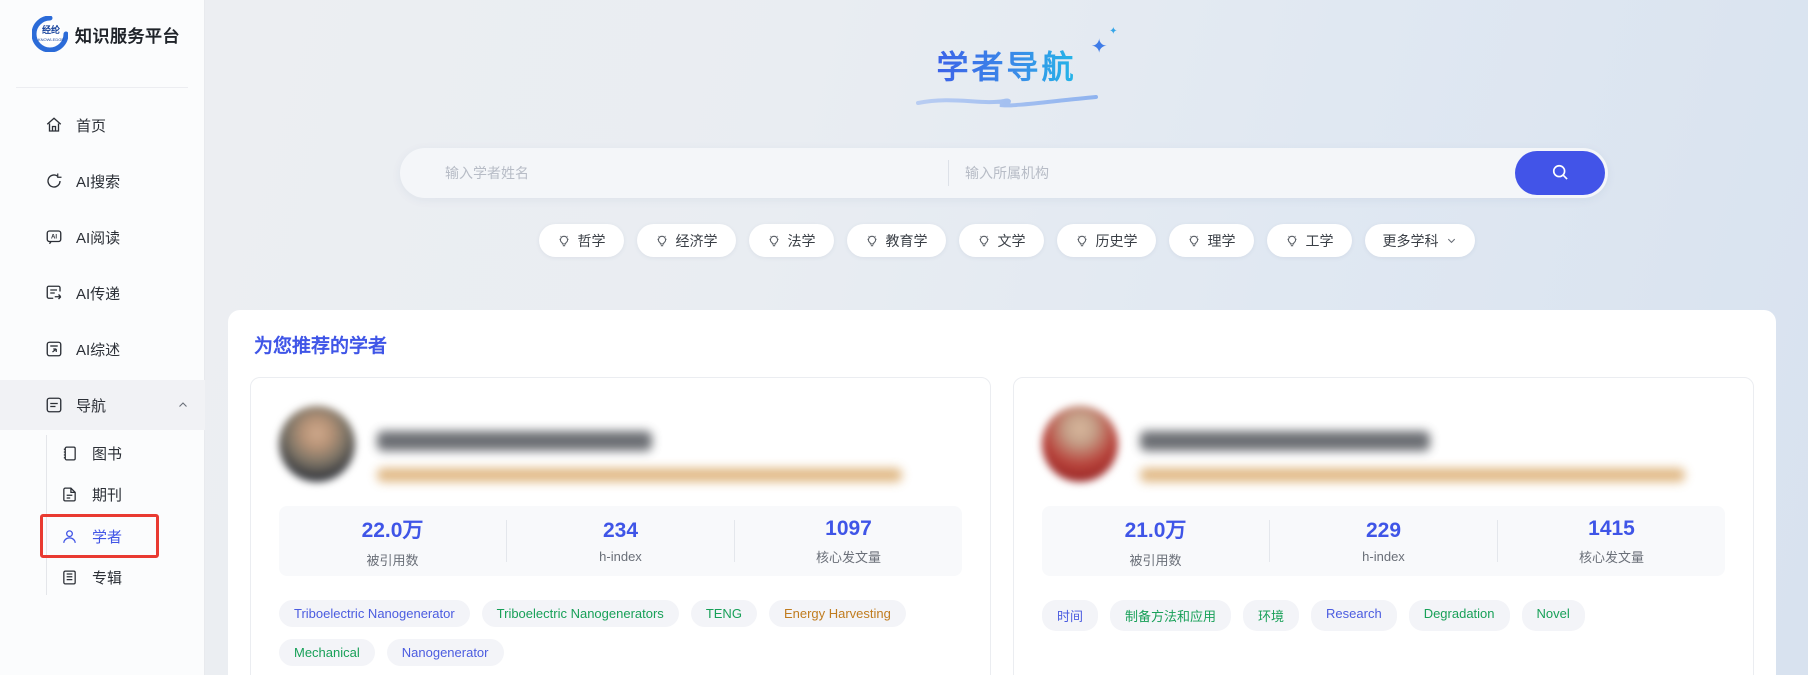 The height and width of the screenshot is (675, 1808). I want to click on sidebar-item-home: 首页, so click(102, 125).